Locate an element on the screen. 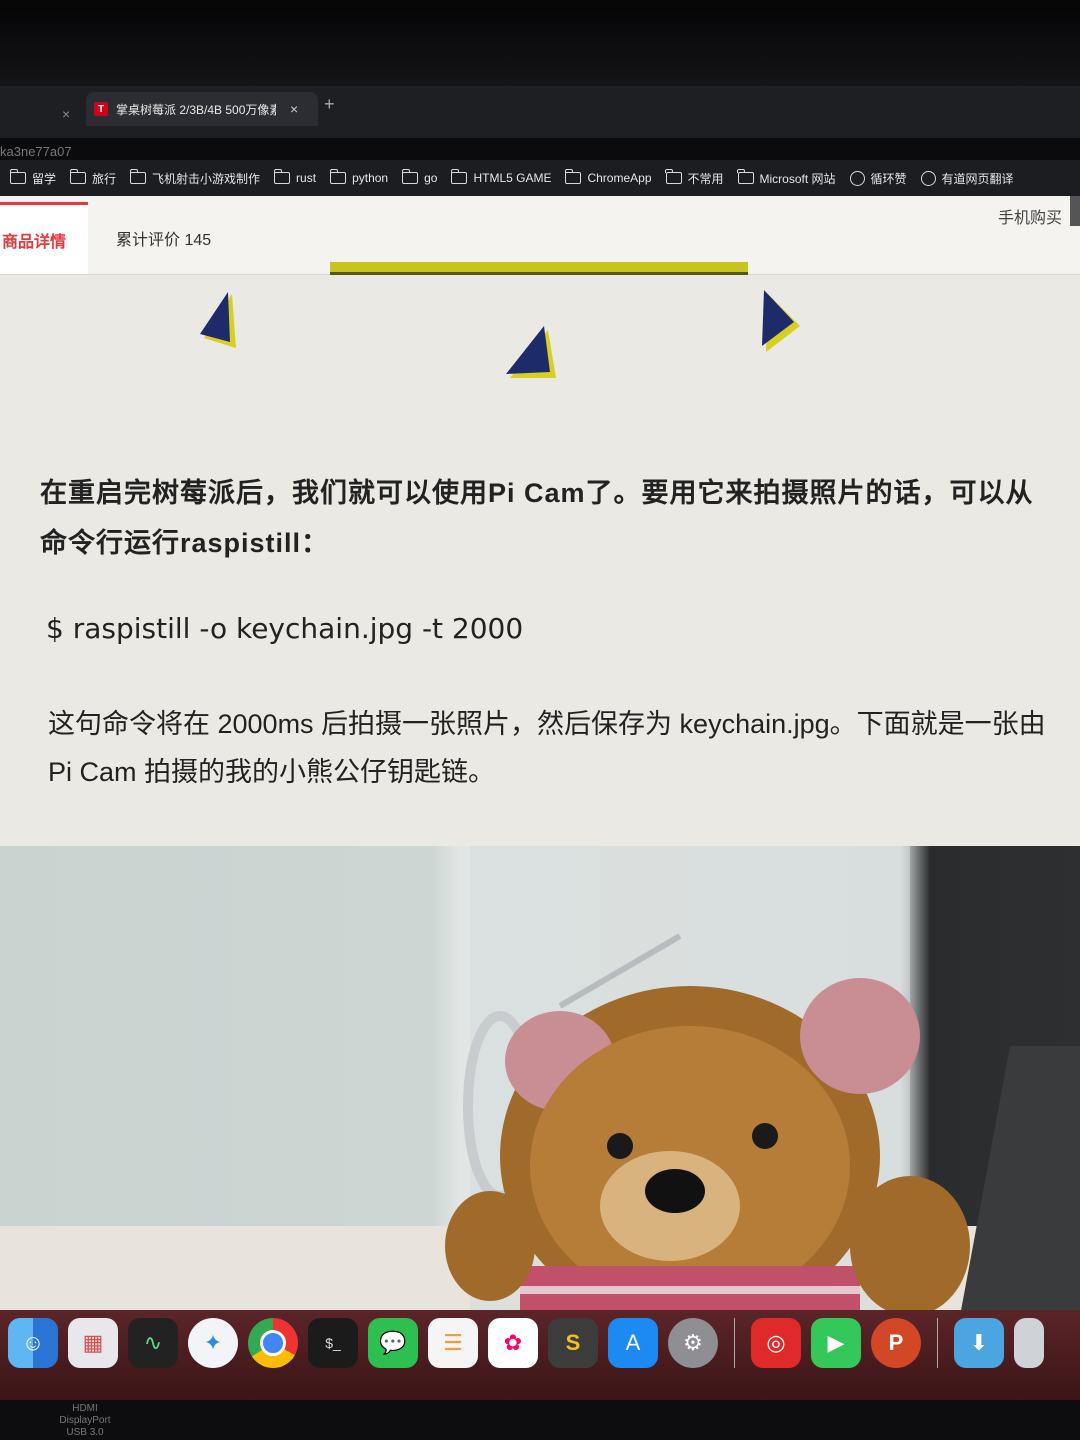 Image resolution: width=1080 pixels, height=1440 pixels. bookmark-folder-go: go is located at coordinates (419, 177).